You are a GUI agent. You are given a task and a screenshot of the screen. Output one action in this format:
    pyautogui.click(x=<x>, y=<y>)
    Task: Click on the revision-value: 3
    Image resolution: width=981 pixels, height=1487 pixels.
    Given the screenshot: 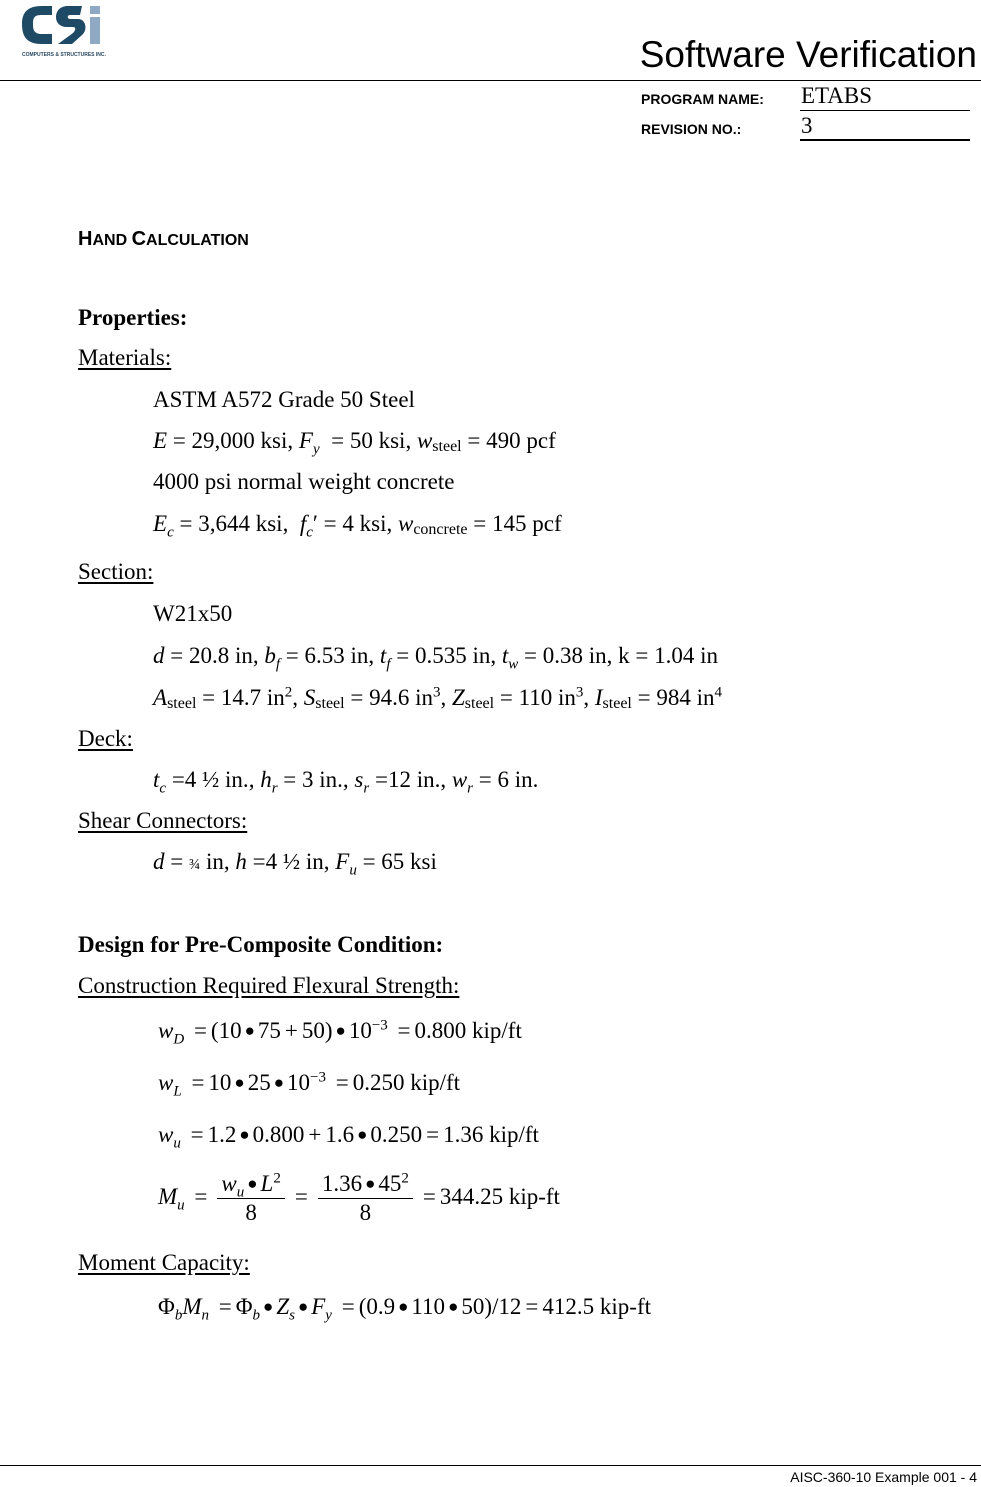 What is the action you would take?
    pyautogui.click(x=807, y=125)
    